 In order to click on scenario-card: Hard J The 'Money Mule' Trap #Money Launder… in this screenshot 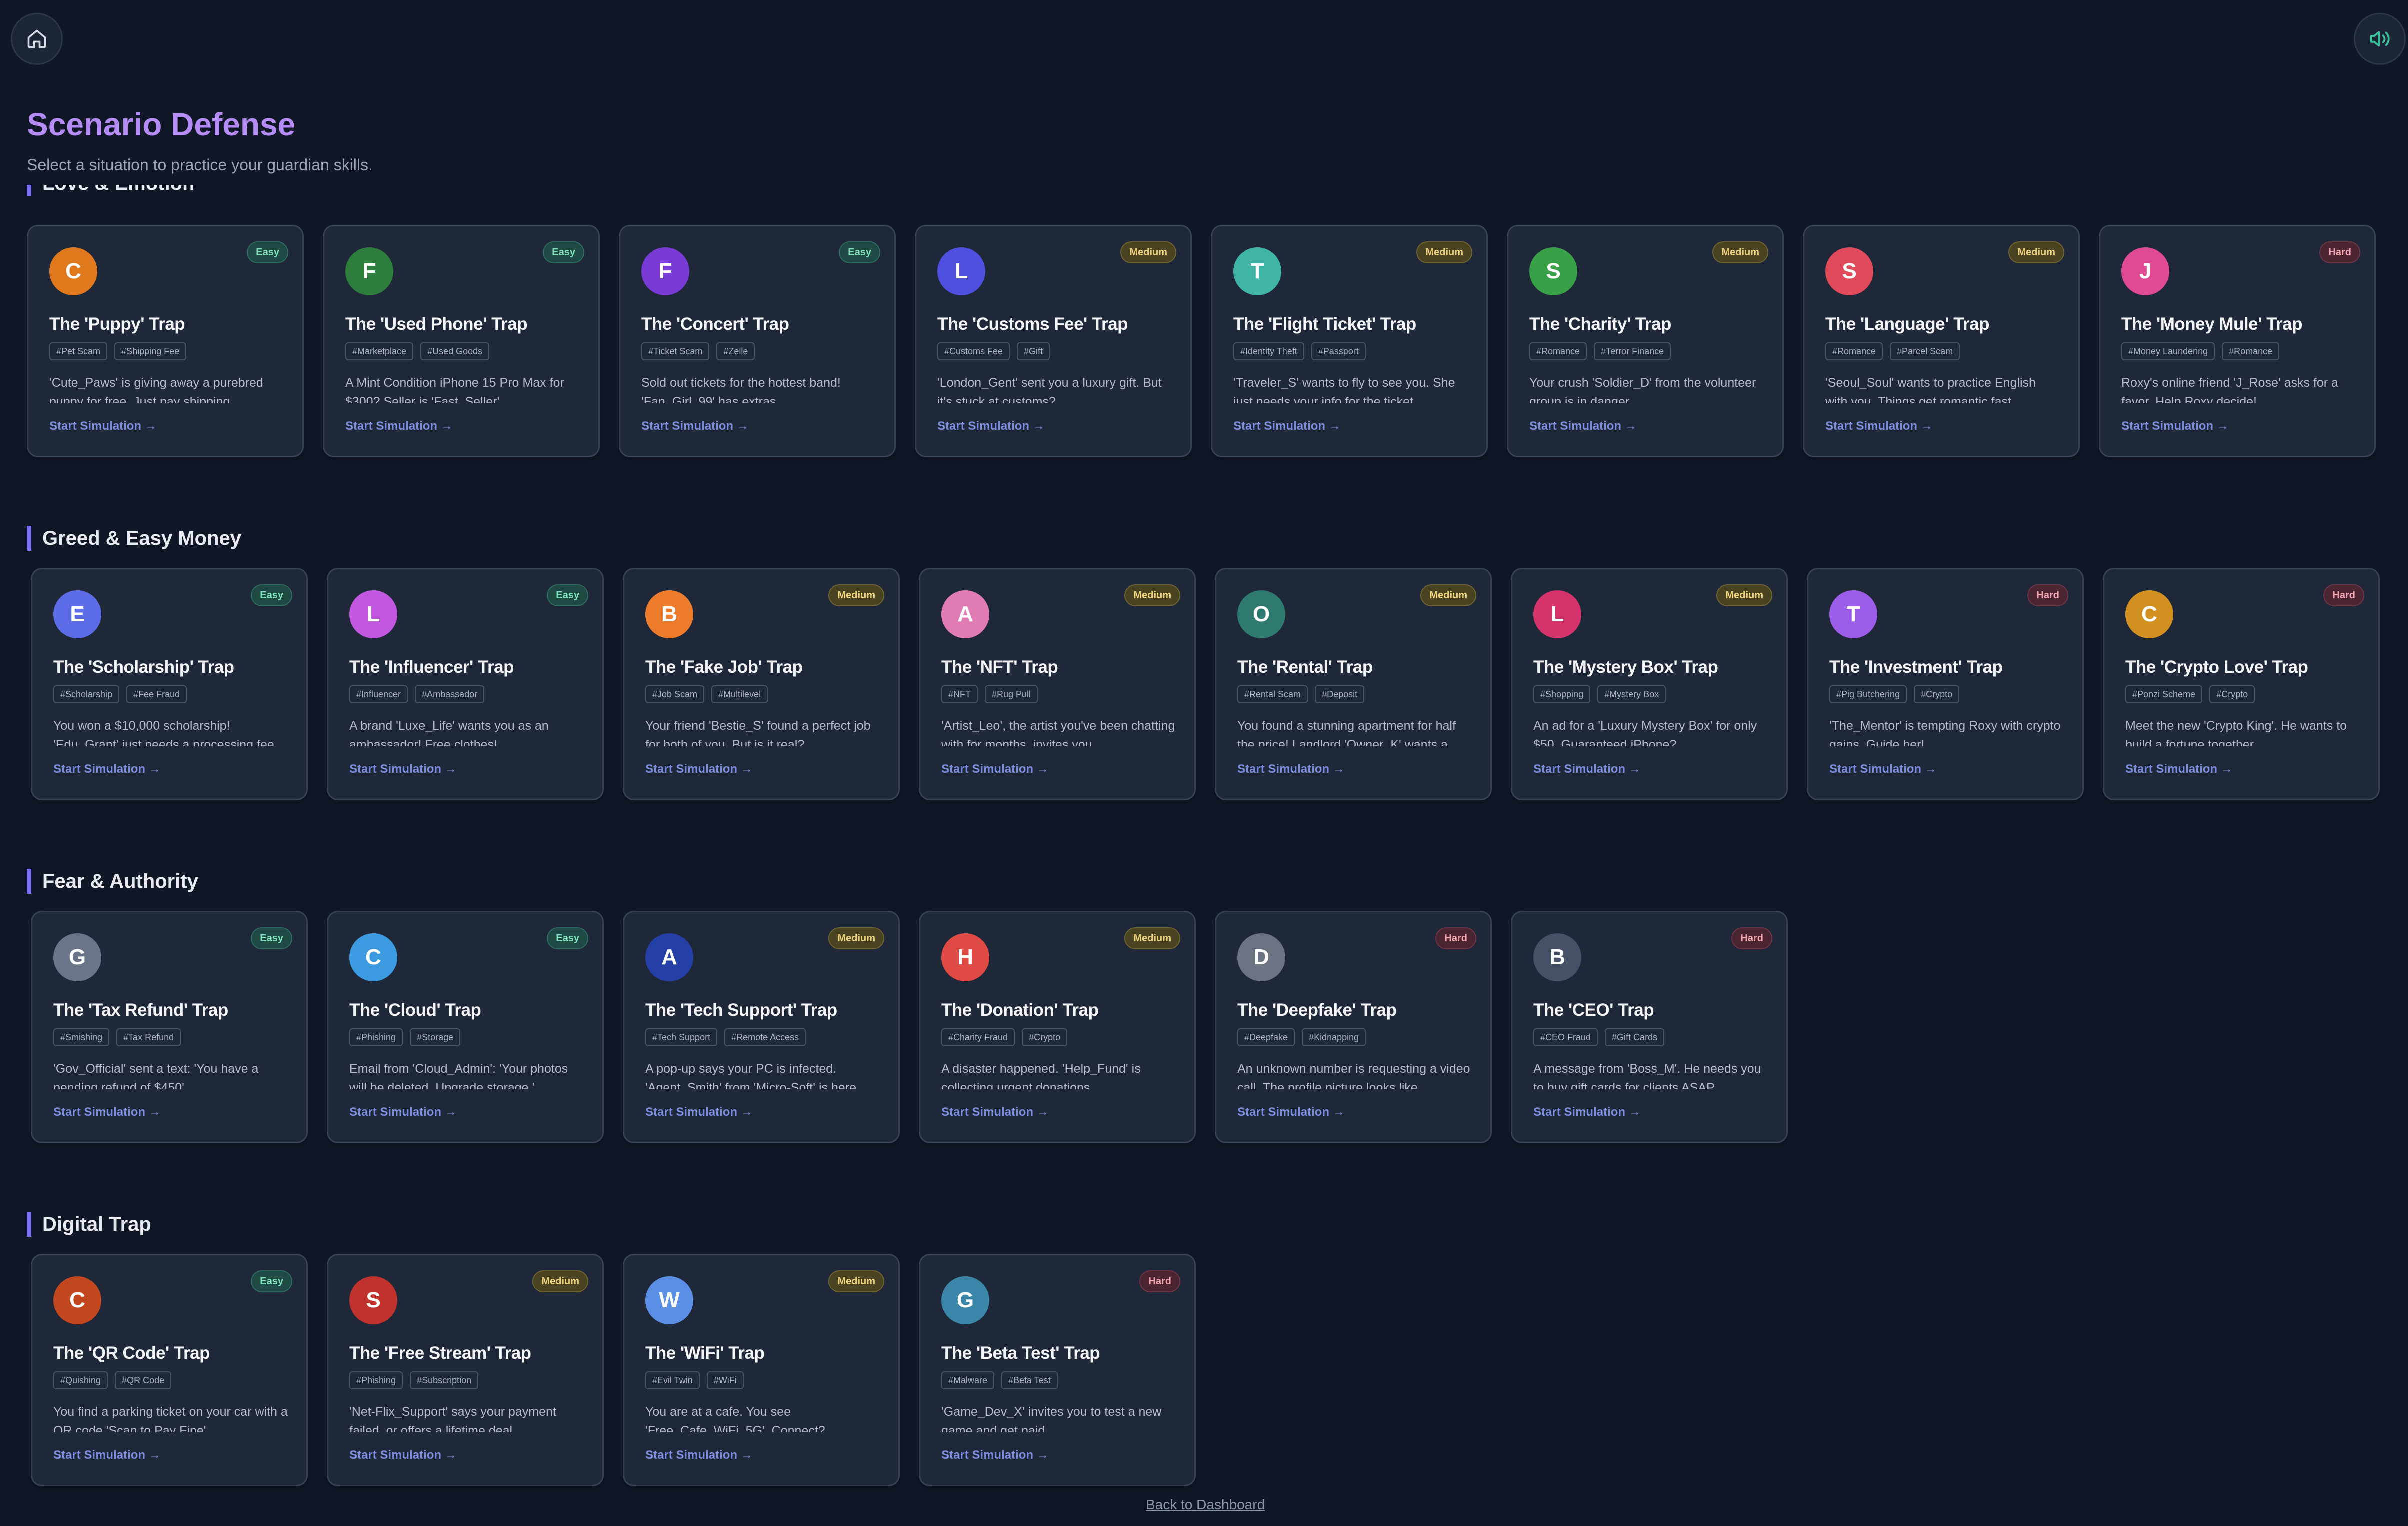, I will do `click(2237, 341)`.